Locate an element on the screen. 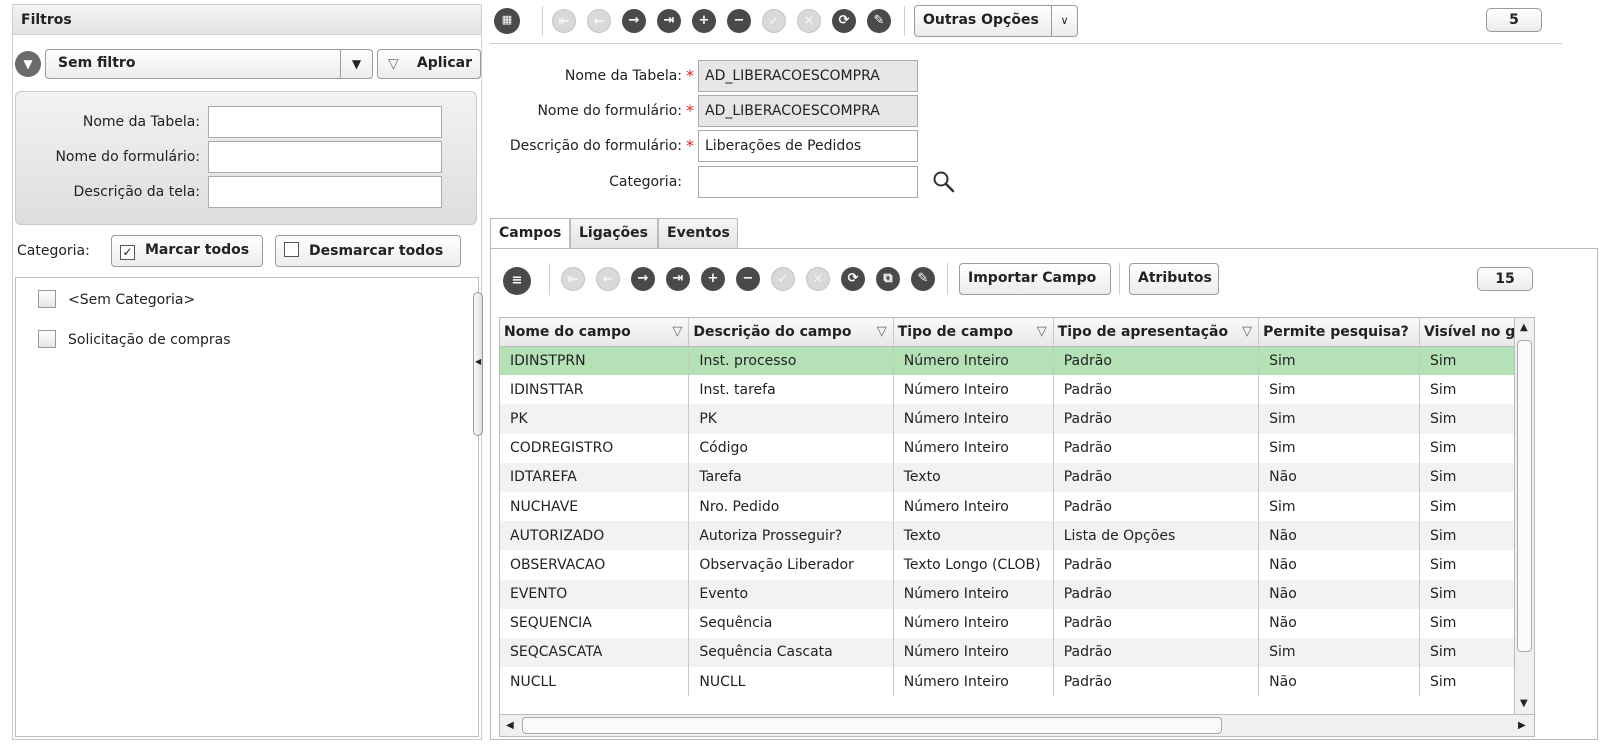 The height and width of the screenshot is (744, 1608). chevron-down-icon: ∨ is located at coordinates (1064, 21).